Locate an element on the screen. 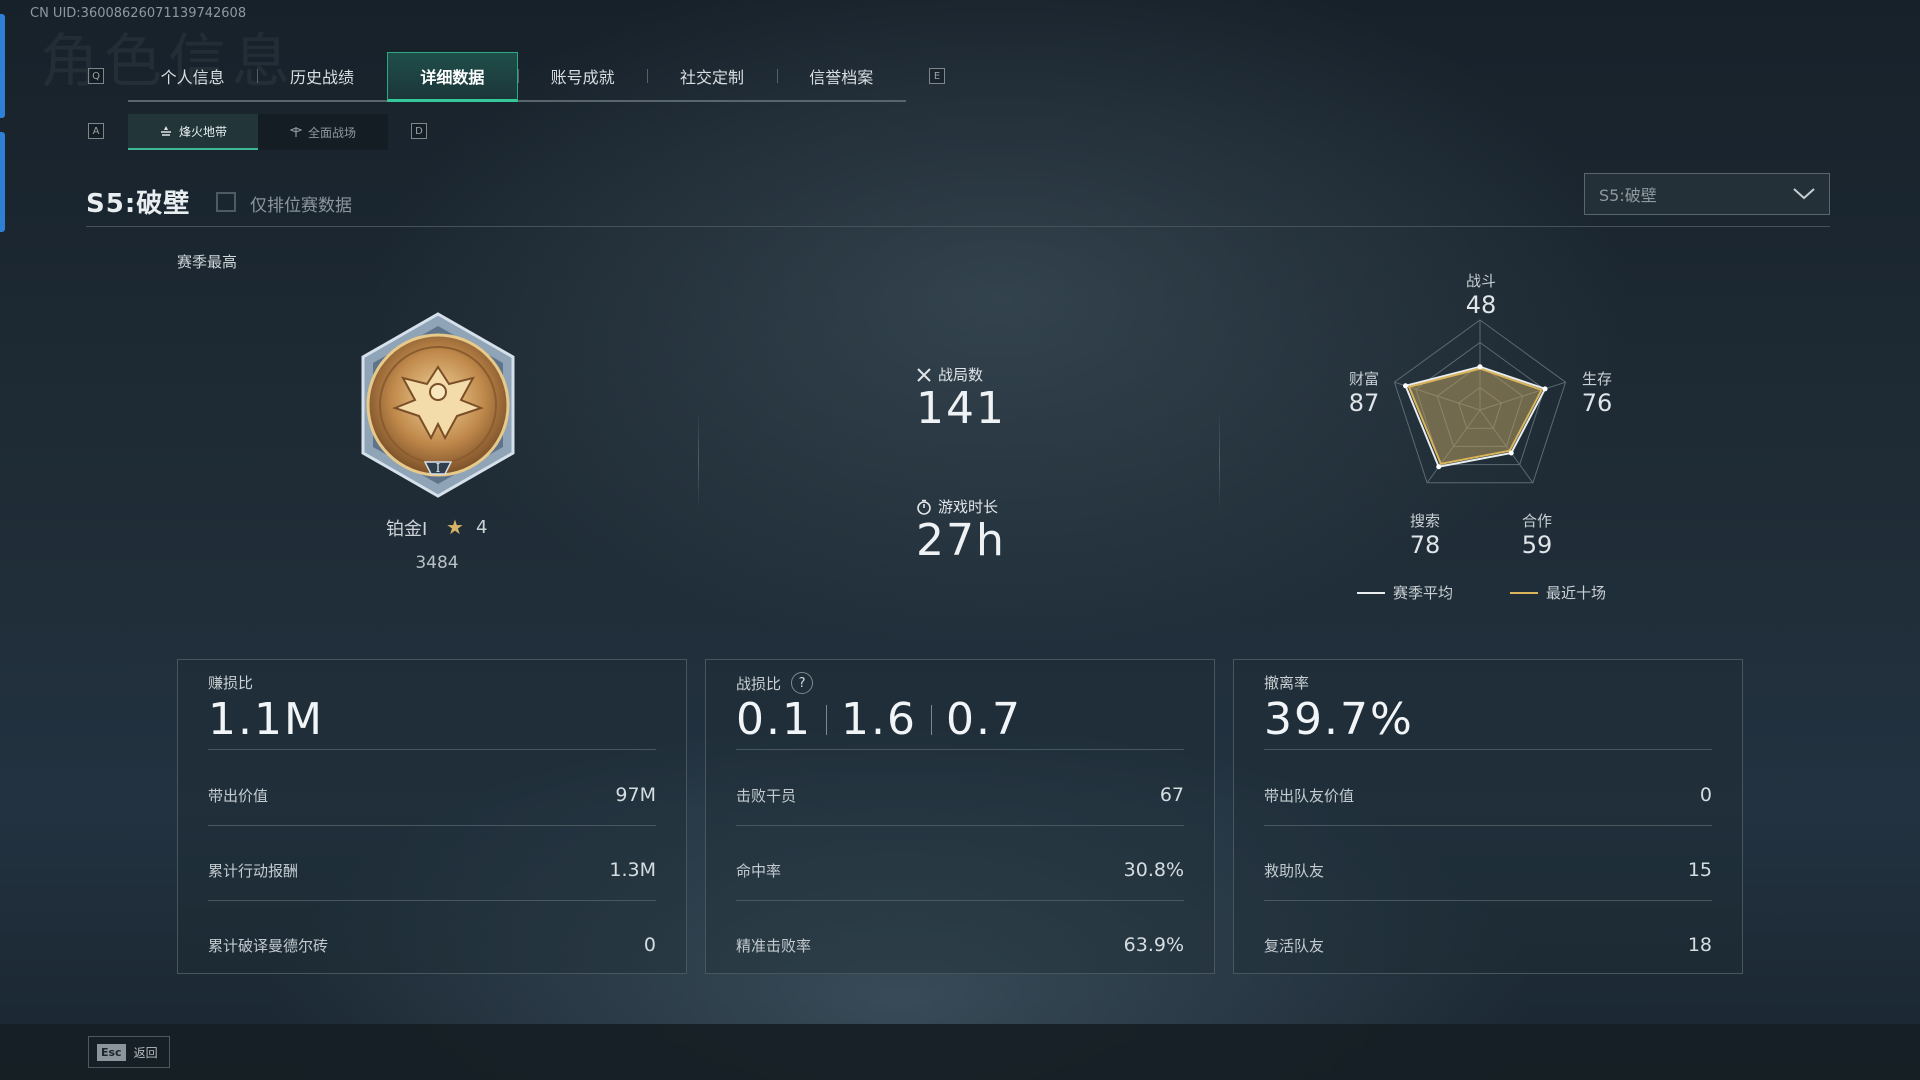 The image size is (1920, 1080). playtime-value: 27h is located at coordinates (961, 540).